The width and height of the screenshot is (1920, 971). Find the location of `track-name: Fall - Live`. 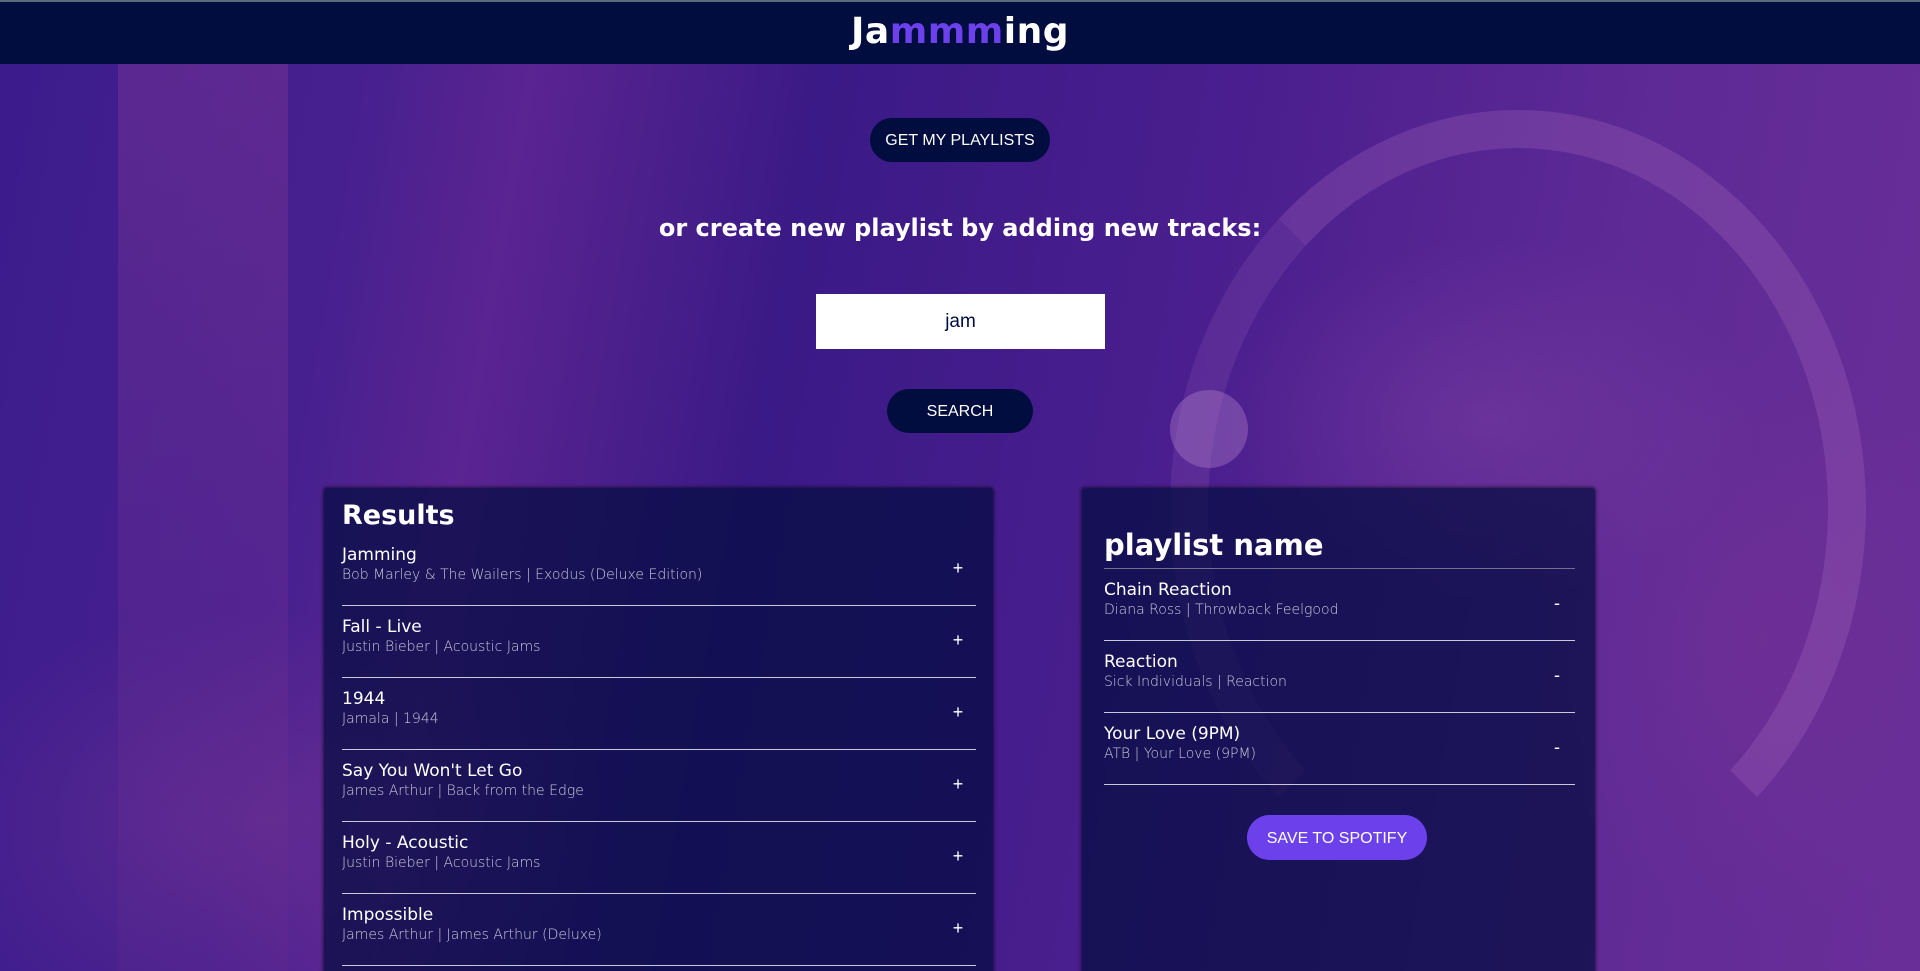

track-name: Fall - Live is located at coordinates (382, 627).